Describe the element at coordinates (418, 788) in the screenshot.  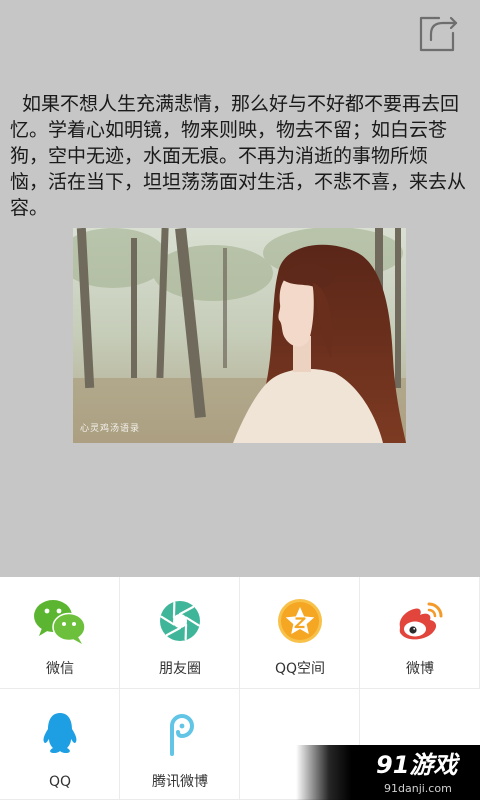
I see `site-url: 91danji.com` at that location.